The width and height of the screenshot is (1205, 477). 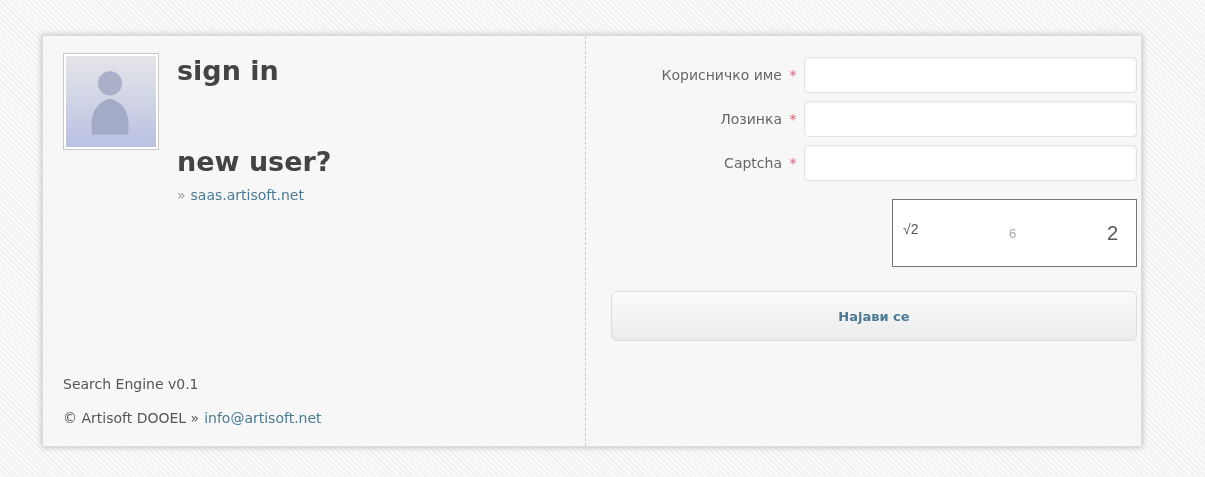 I want to click on new-user-heading: new user?, so click(x=254, y=162).